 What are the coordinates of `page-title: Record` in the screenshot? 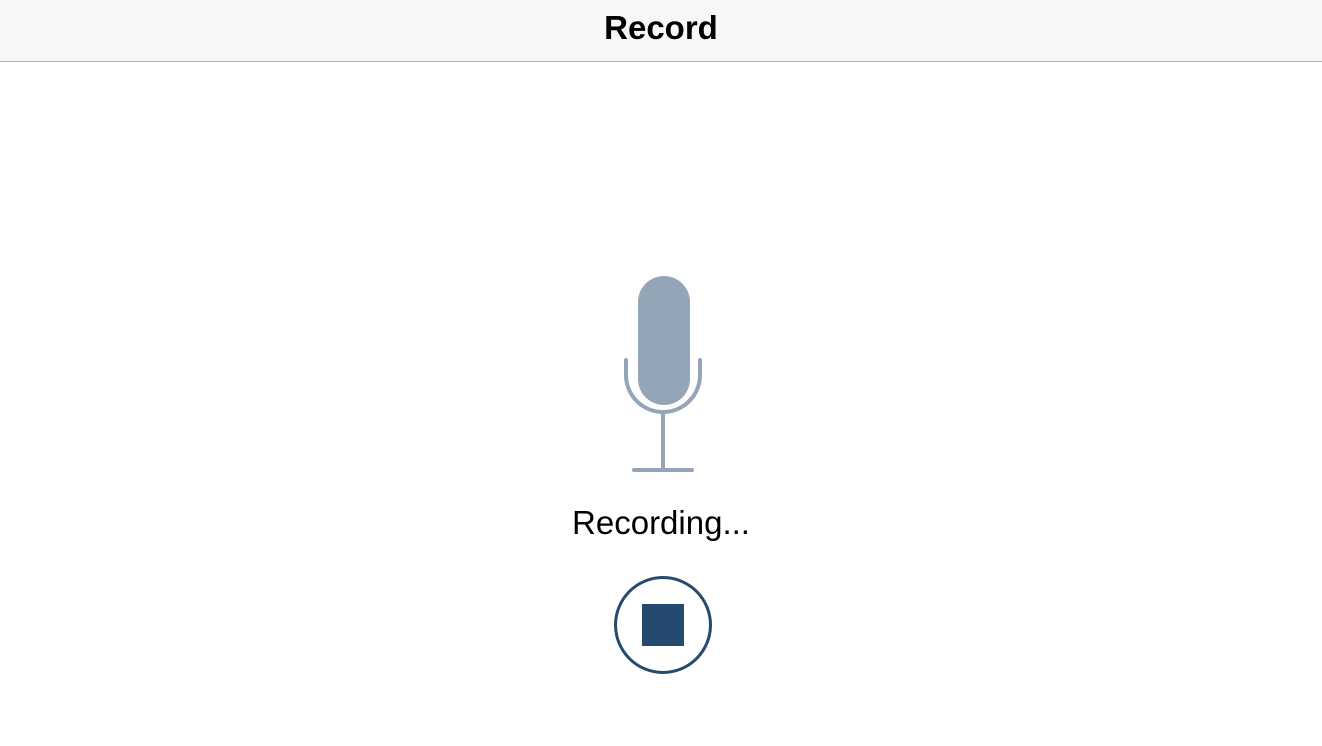 It's located at (661, 27).